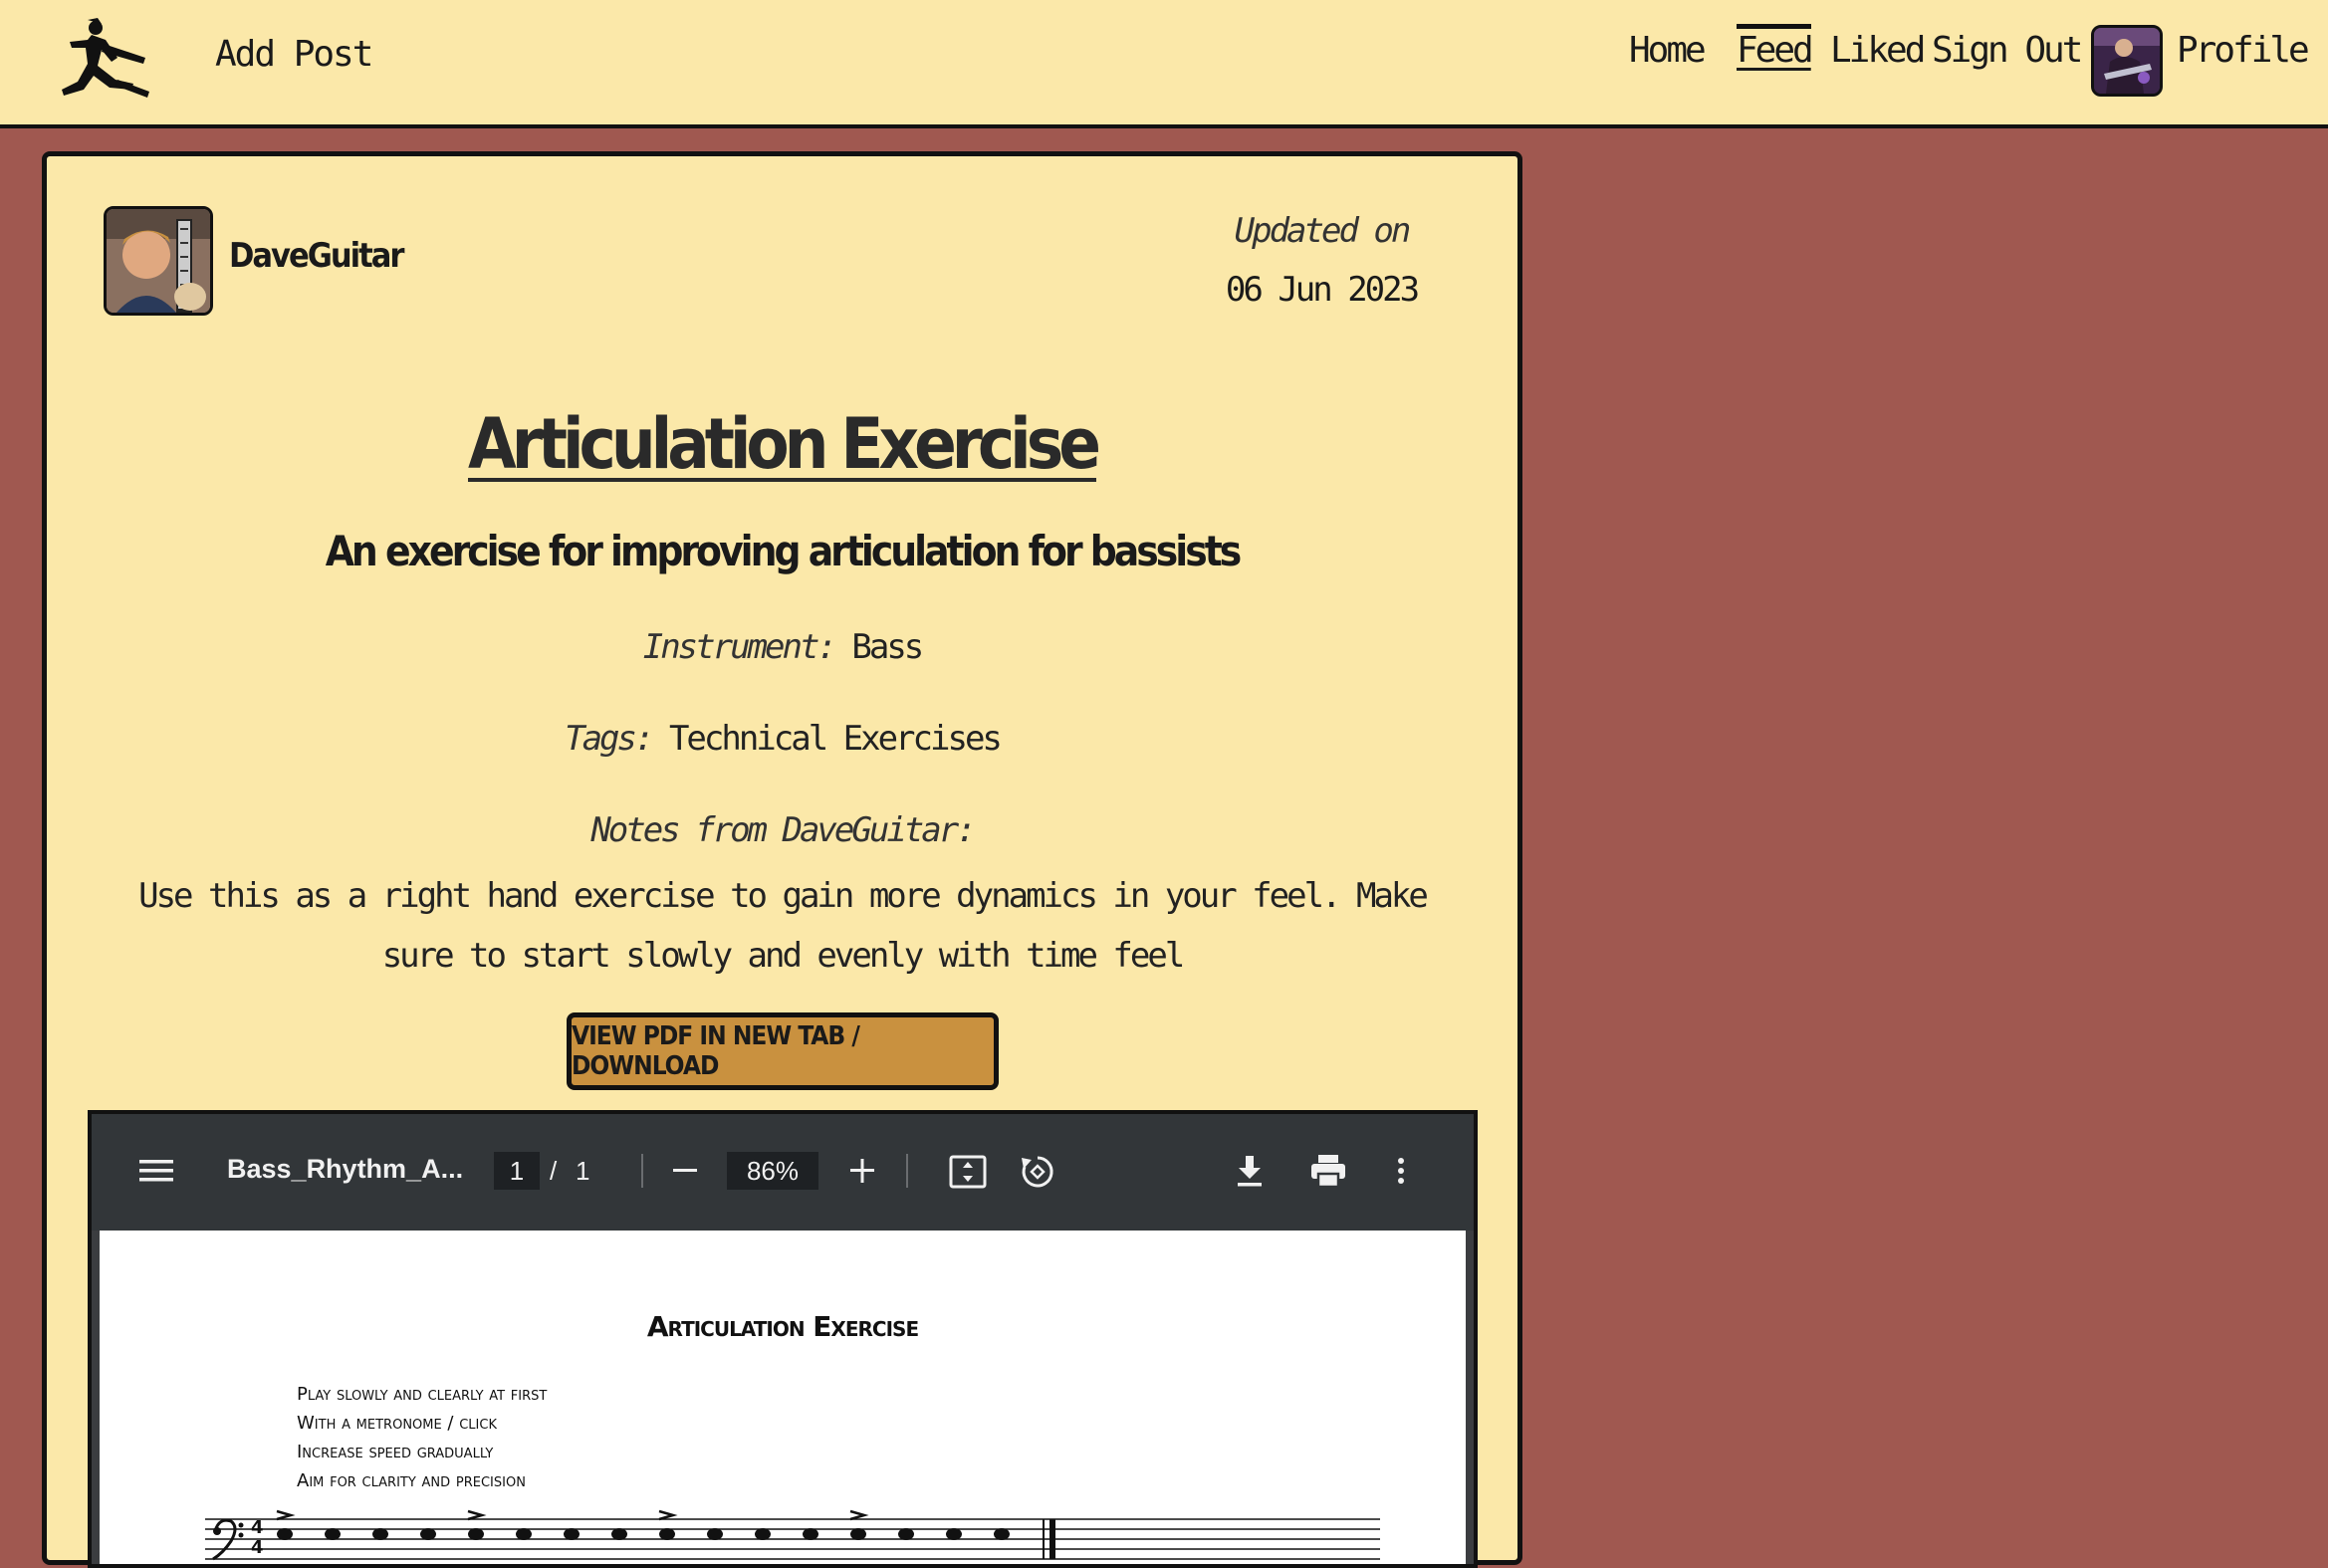  Describe the element at coordinates (517, 1171) in the screenshot. I see `page-number-input: 1` at that location.